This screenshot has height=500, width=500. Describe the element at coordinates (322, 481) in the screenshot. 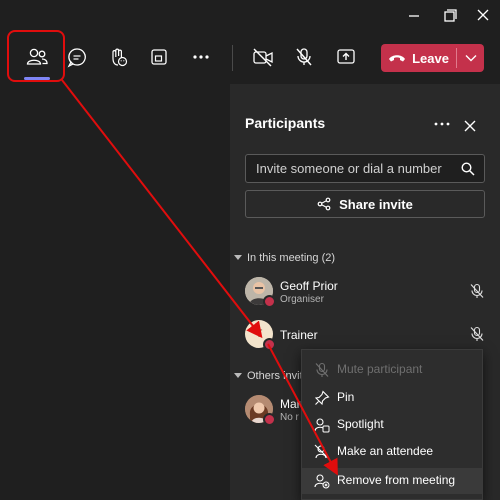

I see `remove-person-icon` at that location.